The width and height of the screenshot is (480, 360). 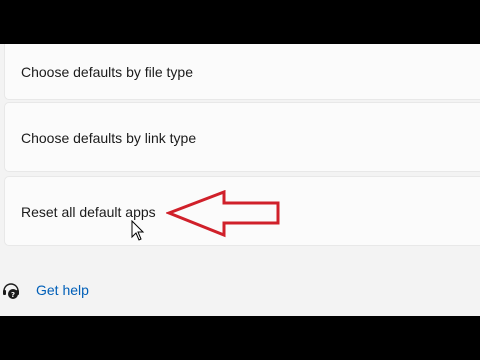 I want to click on get-help-link: Get help, so click(x=62, y=290).